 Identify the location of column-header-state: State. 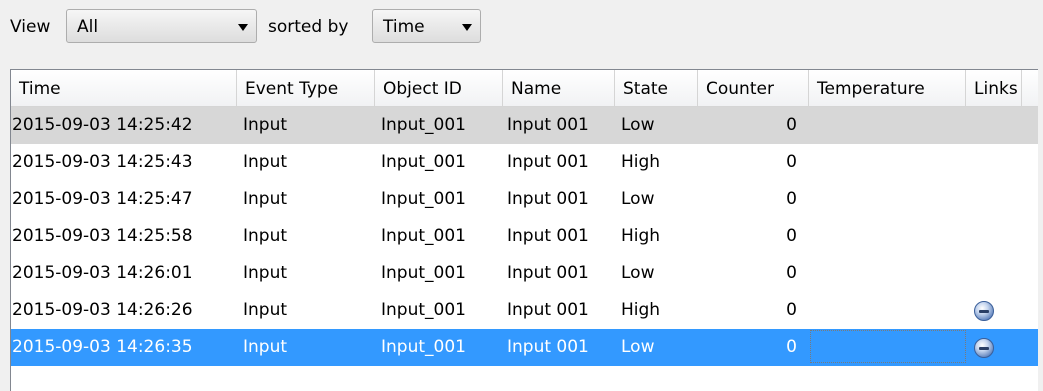
(656, 88).